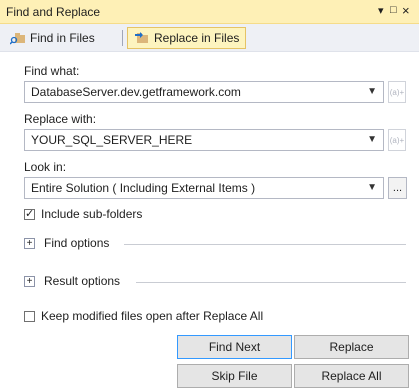 The width and height of the screenshot is (419, 392). Describe the element at coordinates (29, 281) in the screenshot. I see `result-options-expander: +` at that location.